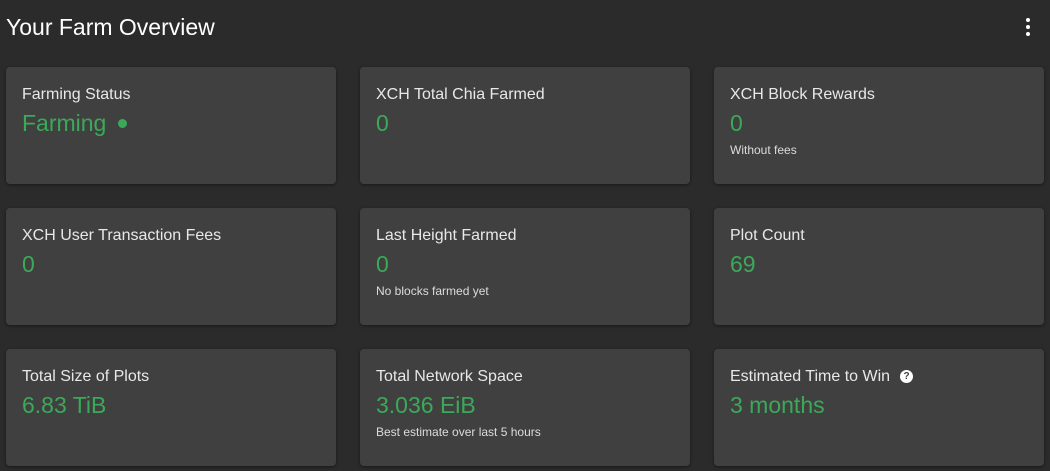 This screenshot has height=471, width=1050. I want to click on card-title: Last Height Farmed, so click(446, 235).